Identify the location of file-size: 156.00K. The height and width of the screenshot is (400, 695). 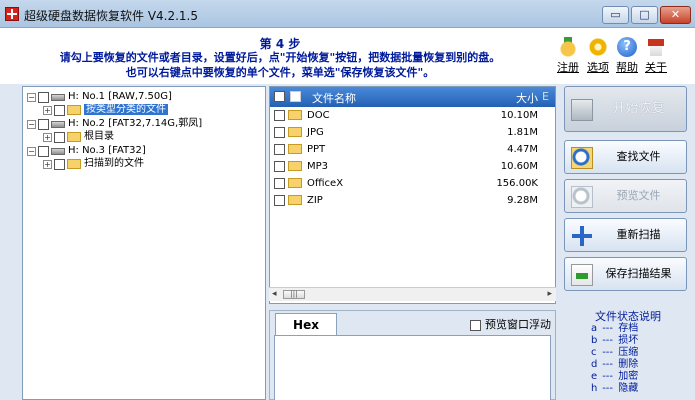
(517, 183).